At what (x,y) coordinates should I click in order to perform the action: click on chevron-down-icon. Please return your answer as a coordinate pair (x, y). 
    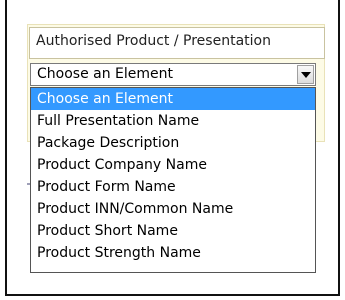
    Looking at the image, I should click on (306, 75).